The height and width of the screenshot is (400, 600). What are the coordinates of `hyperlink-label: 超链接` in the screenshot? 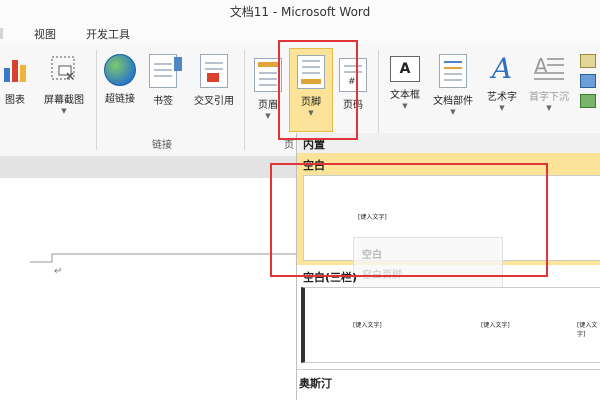 It's located at (120, 99).